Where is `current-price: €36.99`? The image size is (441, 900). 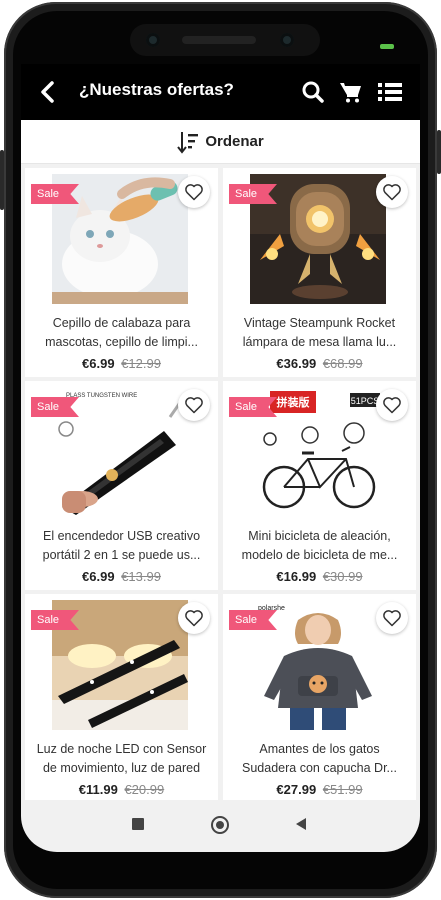 current-price: €36.99 is located at coordinates (296, 363).